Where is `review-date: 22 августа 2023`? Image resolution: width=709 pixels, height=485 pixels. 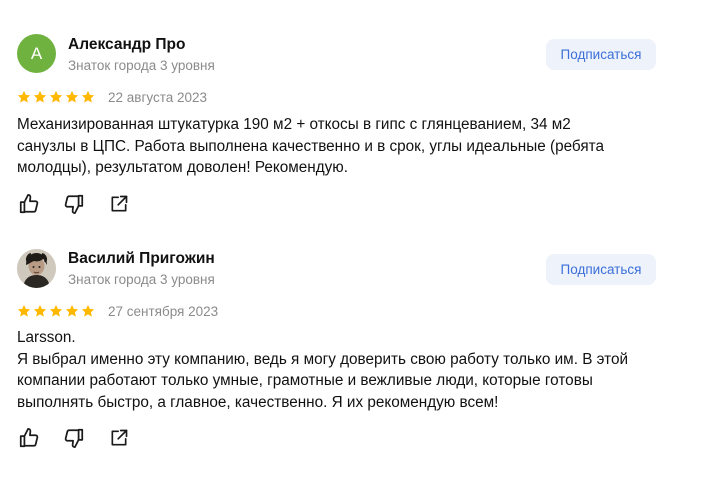 review-date: 22 августа 2023 is located at coordinates (158, 97).